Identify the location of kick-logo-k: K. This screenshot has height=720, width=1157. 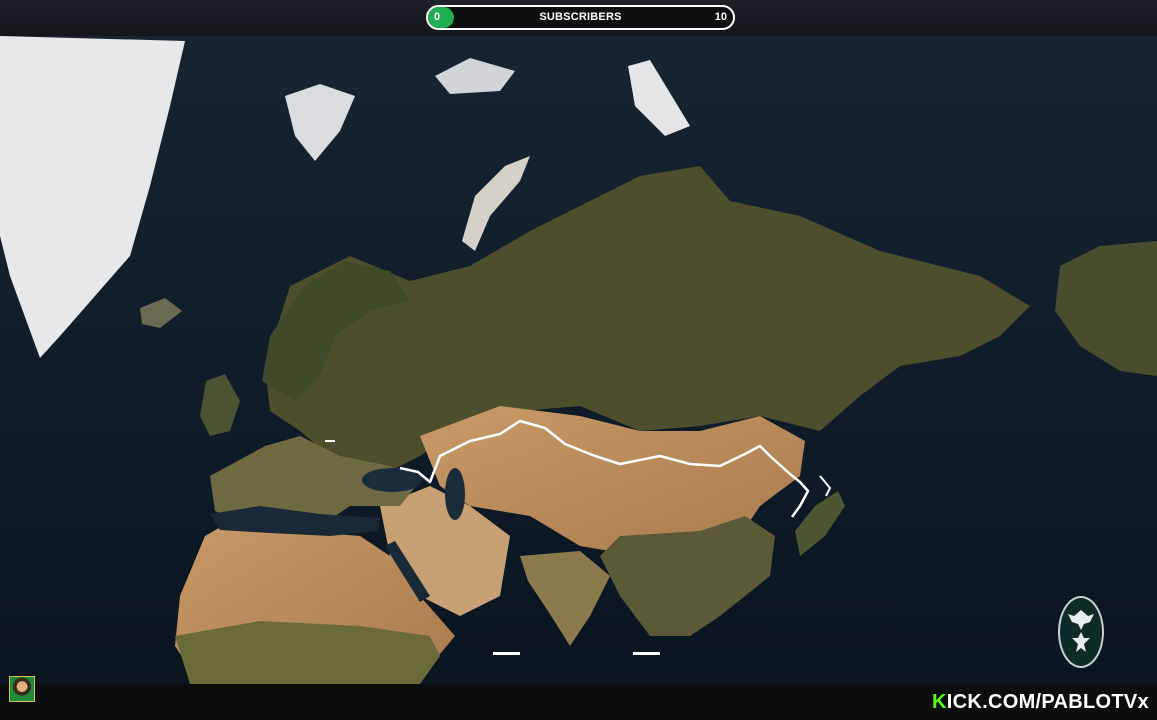
(939, 702).